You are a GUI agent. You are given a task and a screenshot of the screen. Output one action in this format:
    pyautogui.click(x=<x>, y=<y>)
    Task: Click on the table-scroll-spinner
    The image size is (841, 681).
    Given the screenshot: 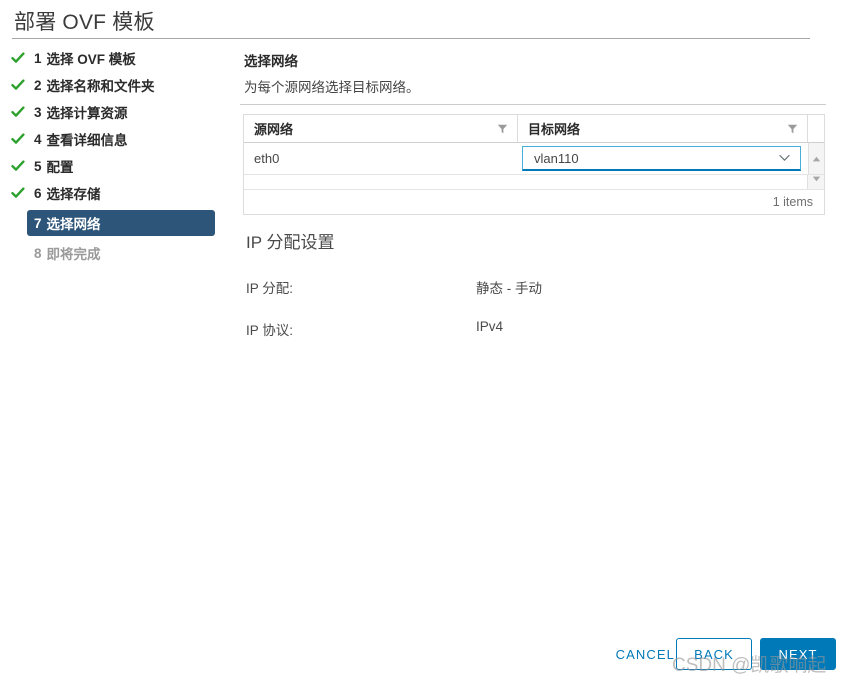 What is the action you would take?
    pyautogui.click(x=816, y=158)
    